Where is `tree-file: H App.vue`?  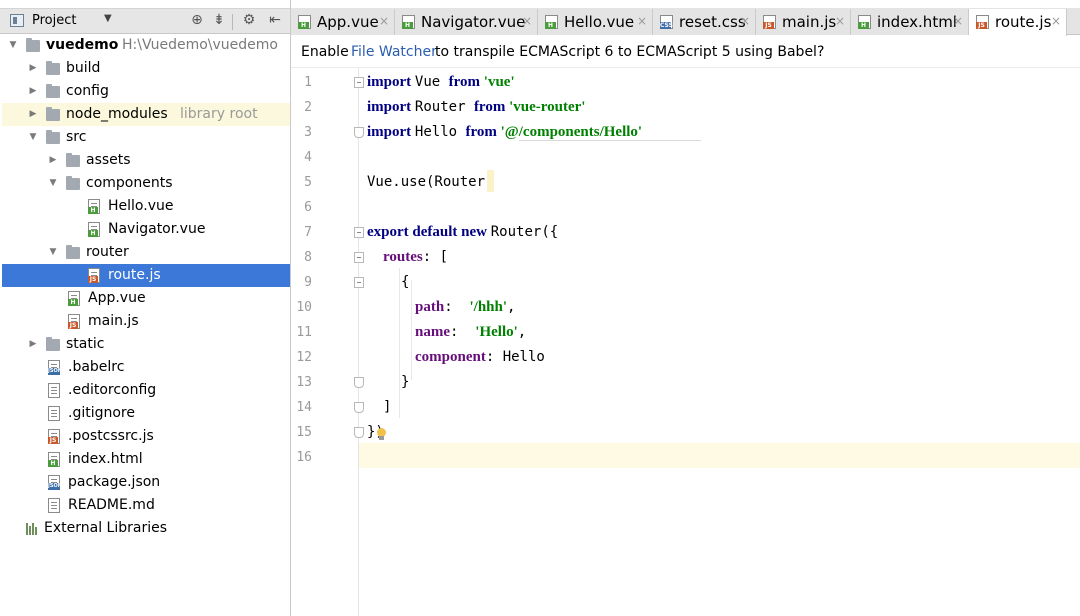 tree-file: H App.vue is located at coordinates (146, 298).